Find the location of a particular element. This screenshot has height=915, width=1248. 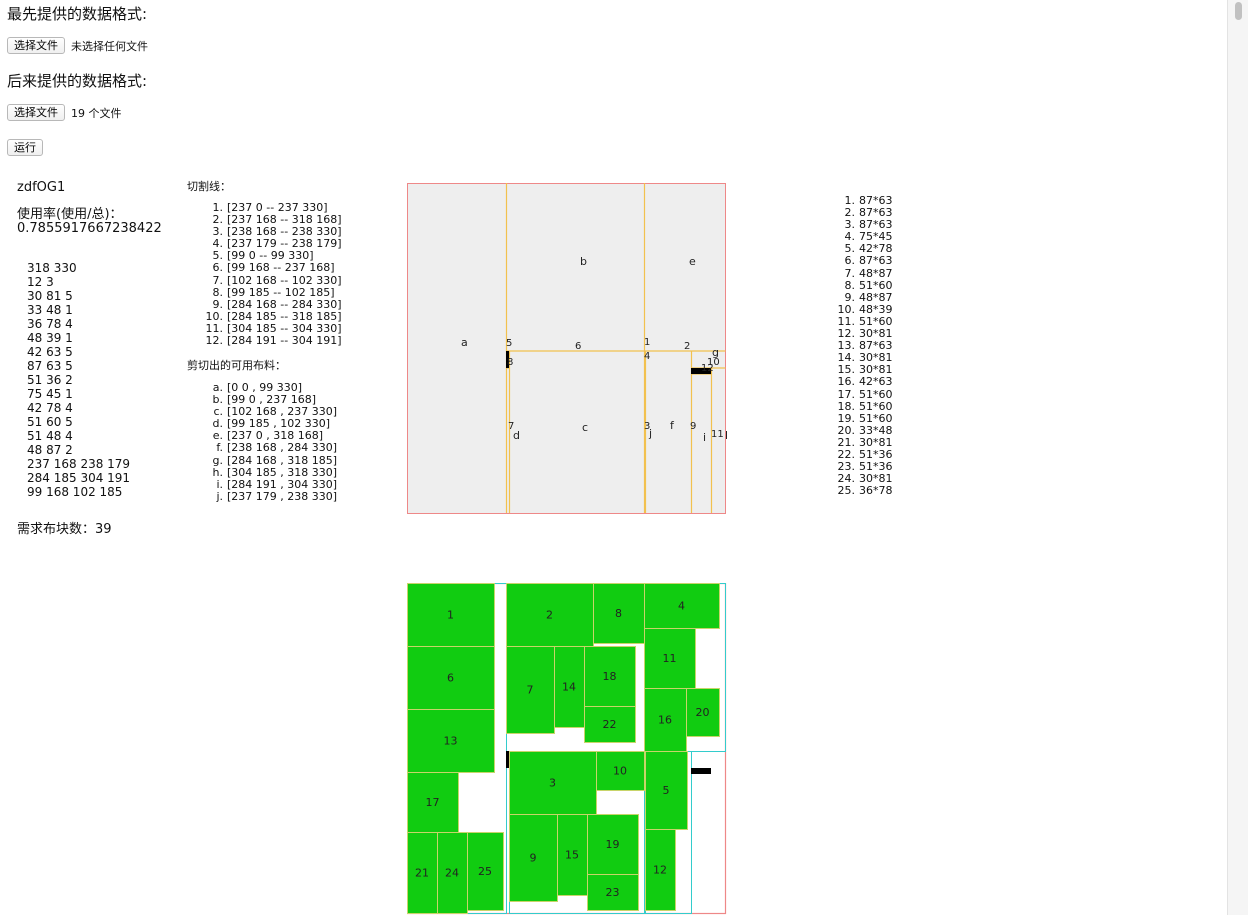

piece-size-item-key: 6. is located at coordinates (850, 261).